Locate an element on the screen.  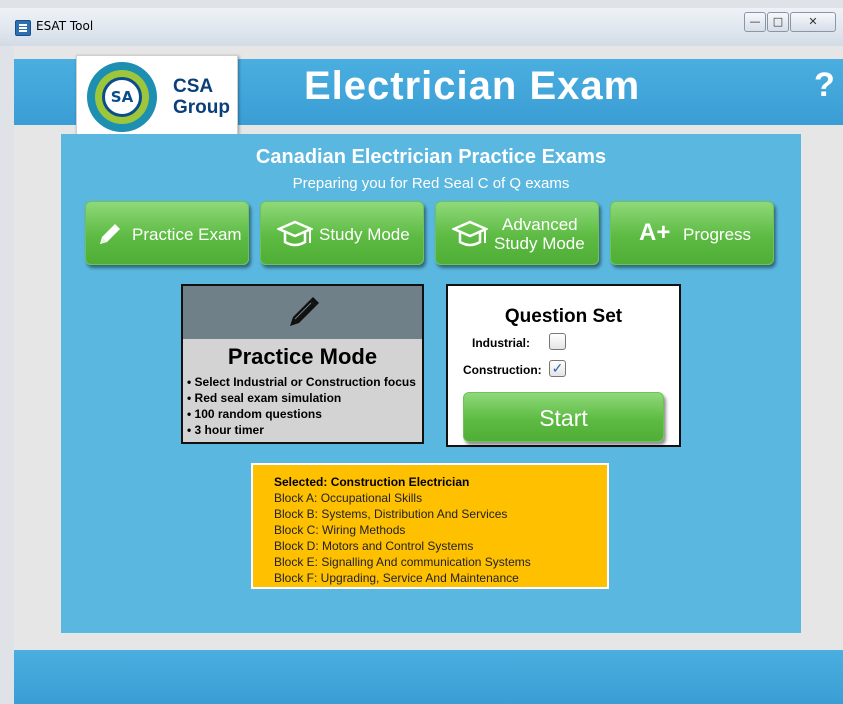
block-item: Block C: Wiring Methods is located at coordinates (340, 530).